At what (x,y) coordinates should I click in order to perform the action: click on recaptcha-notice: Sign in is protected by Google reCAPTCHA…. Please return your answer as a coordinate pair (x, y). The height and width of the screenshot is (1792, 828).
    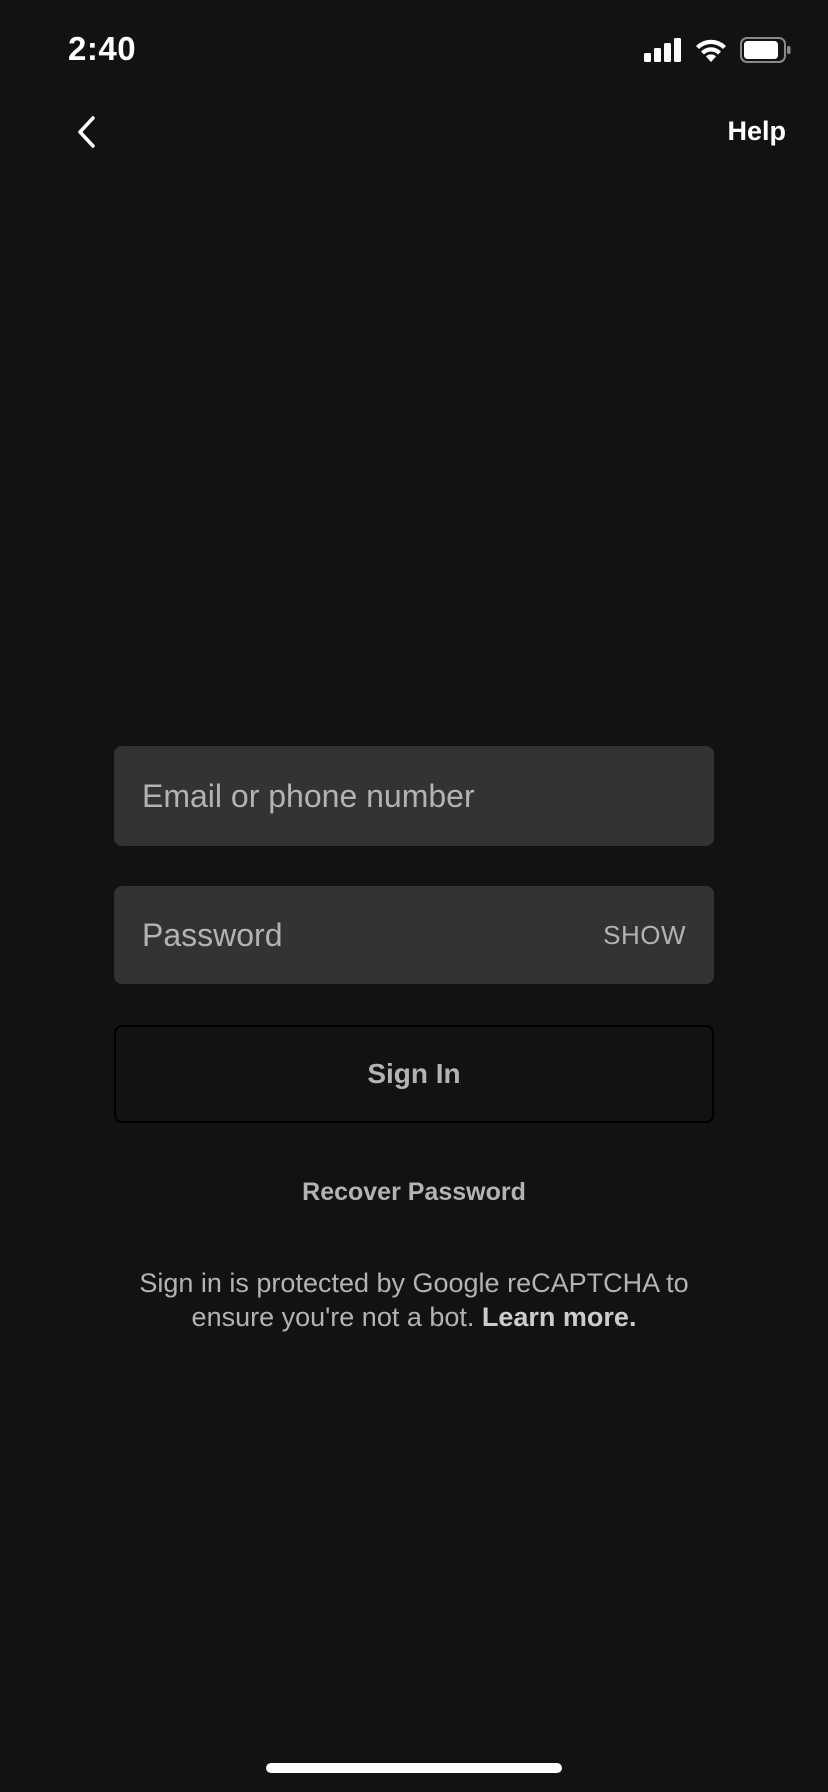
    Looking at the image, I should click on (414, 1300).